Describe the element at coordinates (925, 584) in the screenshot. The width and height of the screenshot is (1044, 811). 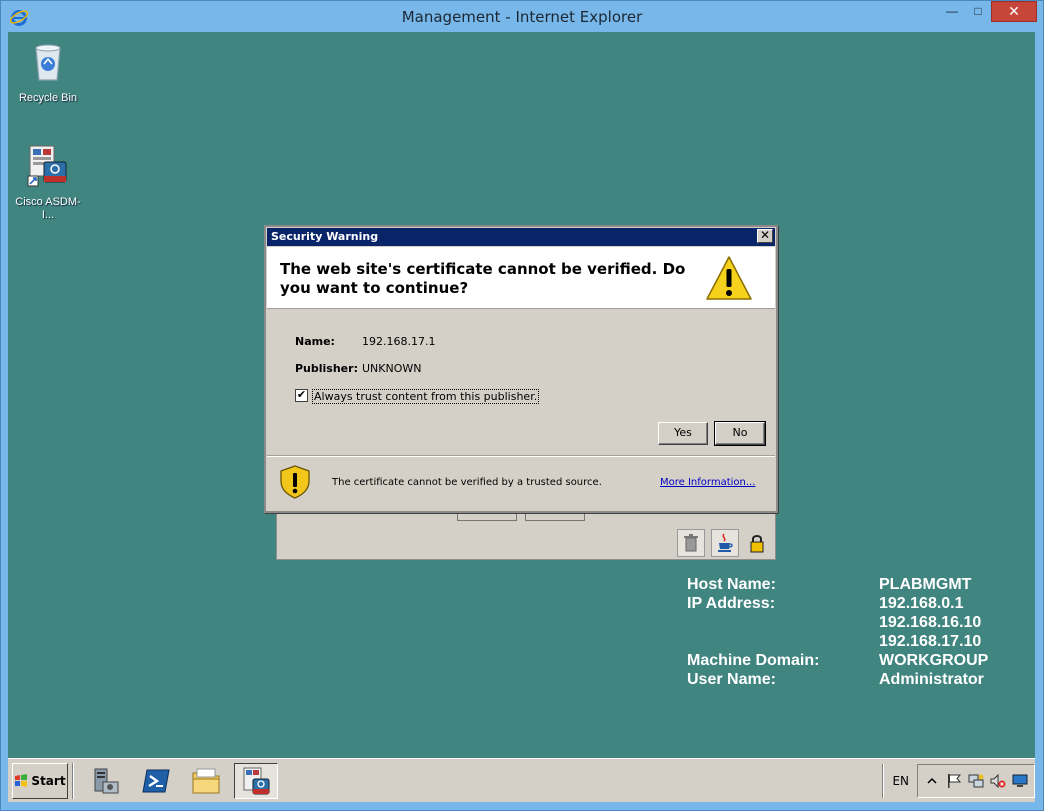
I see `host-name-value: PLABMGMT` at that location.